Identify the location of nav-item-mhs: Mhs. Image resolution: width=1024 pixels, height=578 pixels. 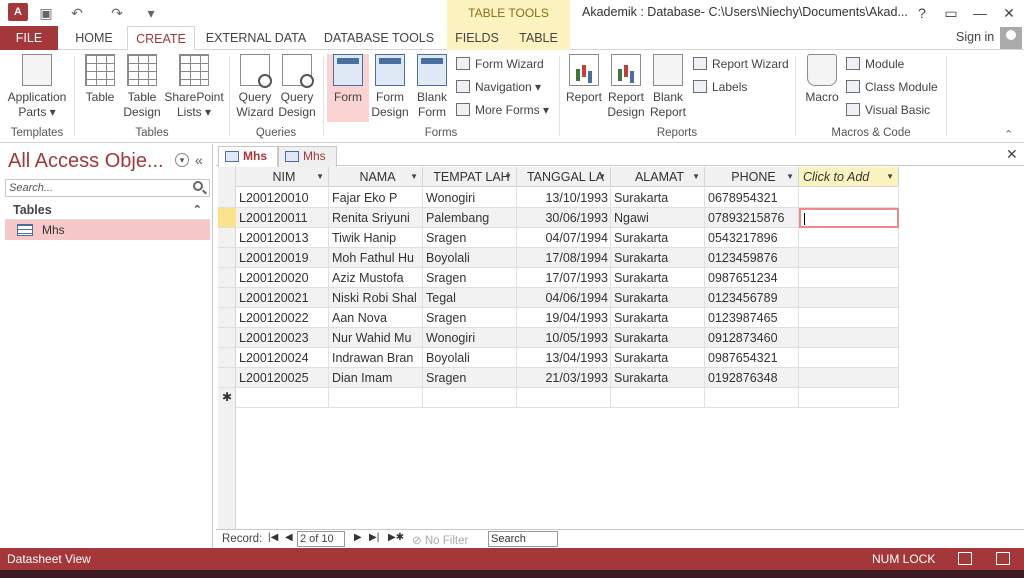
(107, 230).